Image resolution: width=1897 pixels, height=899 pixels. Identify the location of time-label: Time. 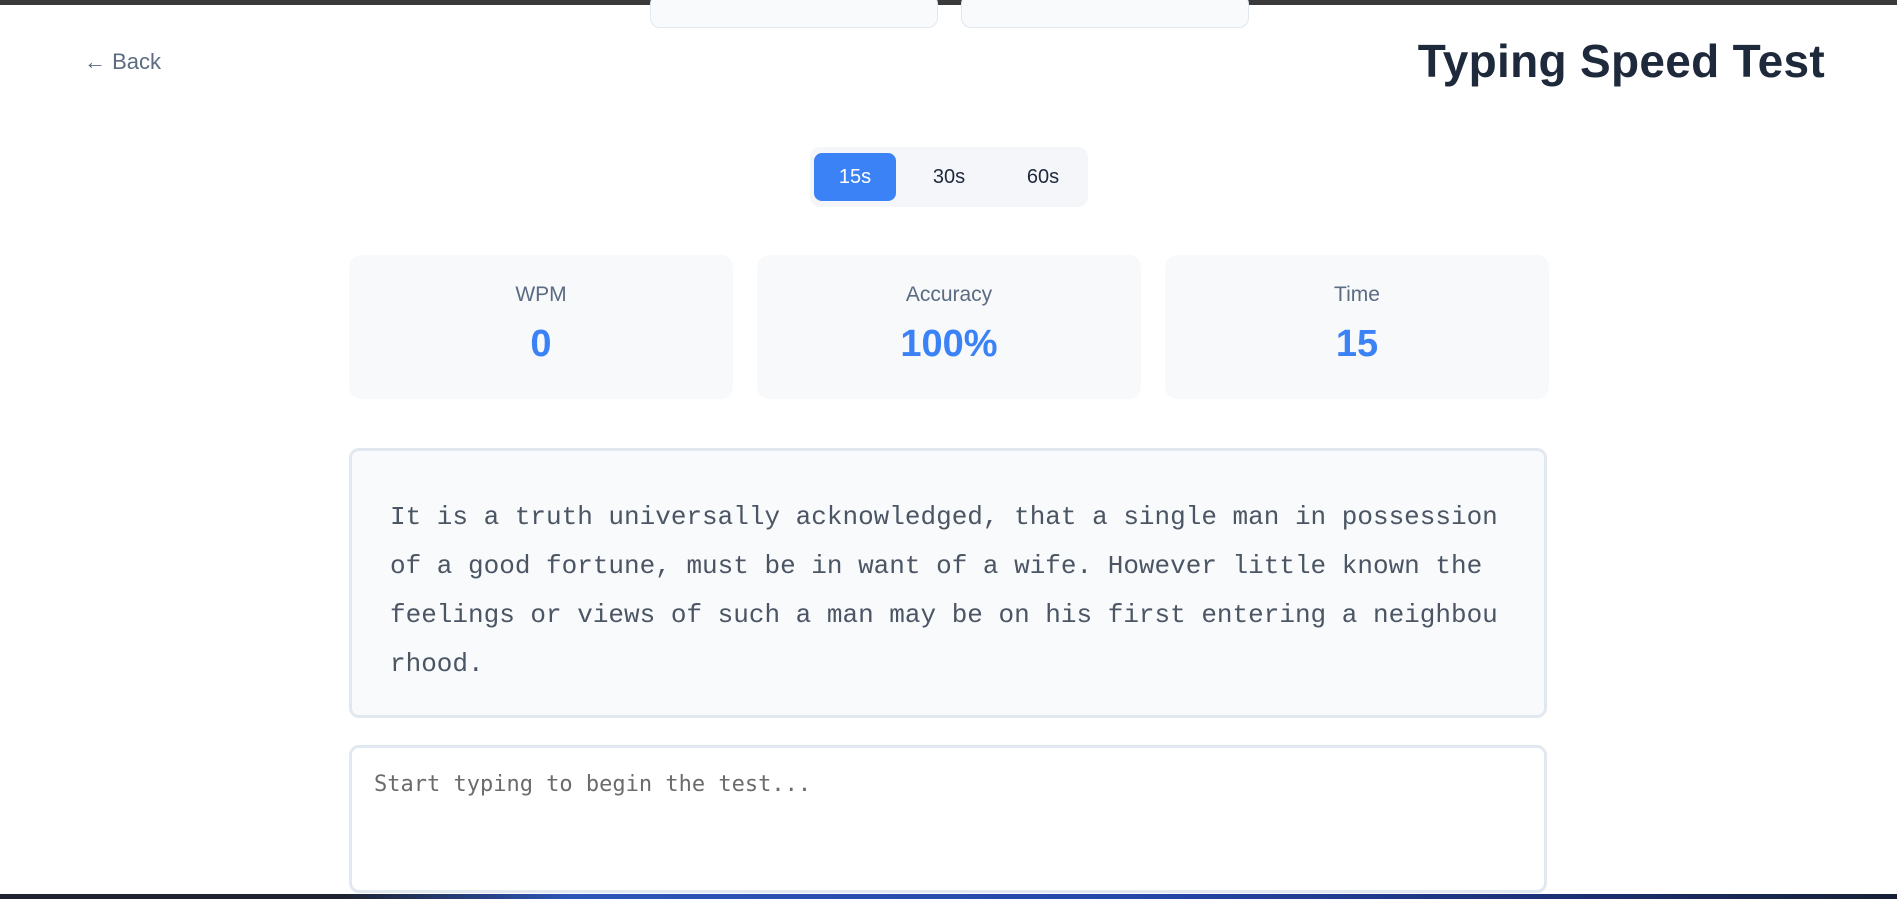
(1357, 294).